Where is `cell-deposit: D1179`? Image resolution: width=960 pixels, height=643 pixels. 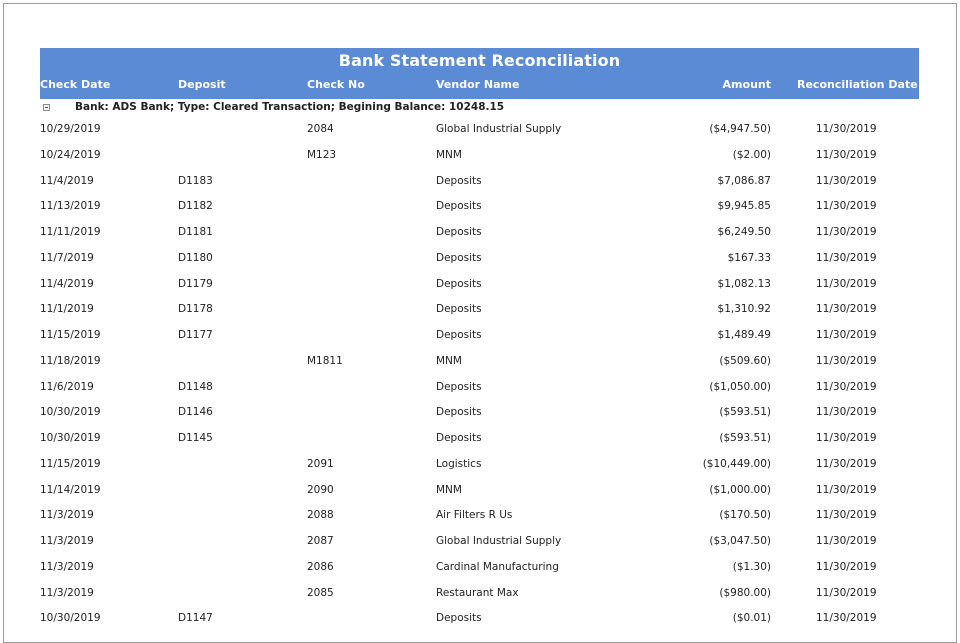
cell-deposit: D1179 is located at coordinates (195, 283).